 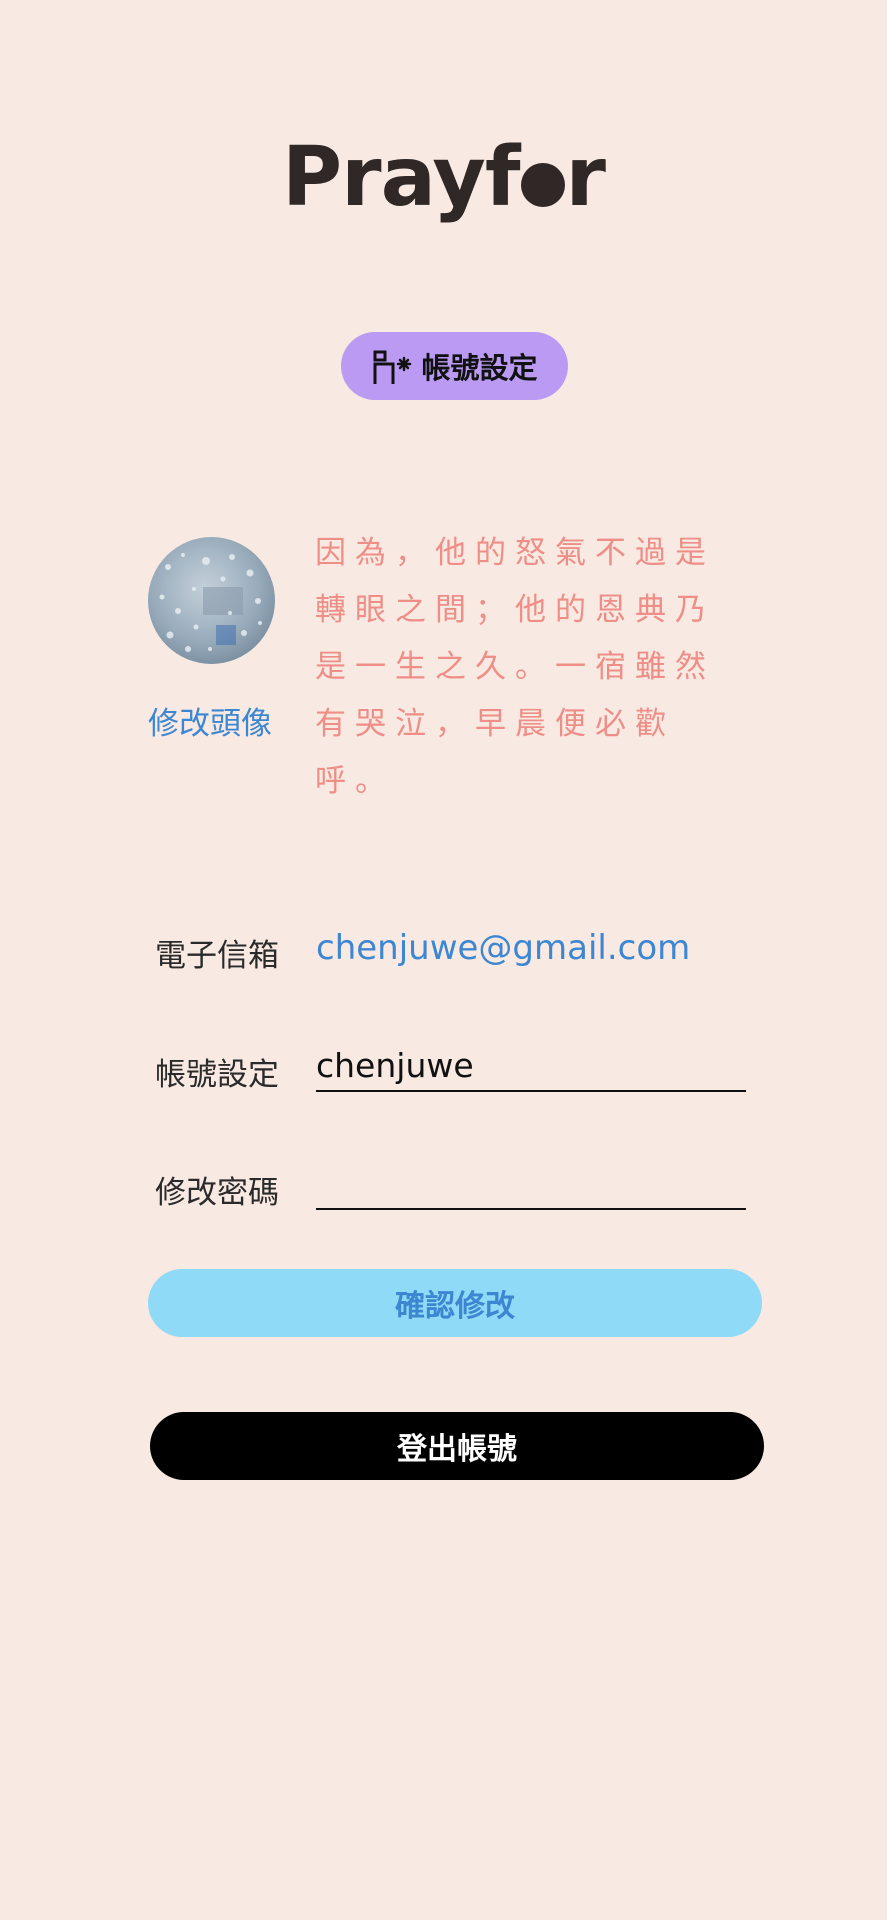 I want to click on change-avatar-link: 修改頭像, so click(x=210, y=720).